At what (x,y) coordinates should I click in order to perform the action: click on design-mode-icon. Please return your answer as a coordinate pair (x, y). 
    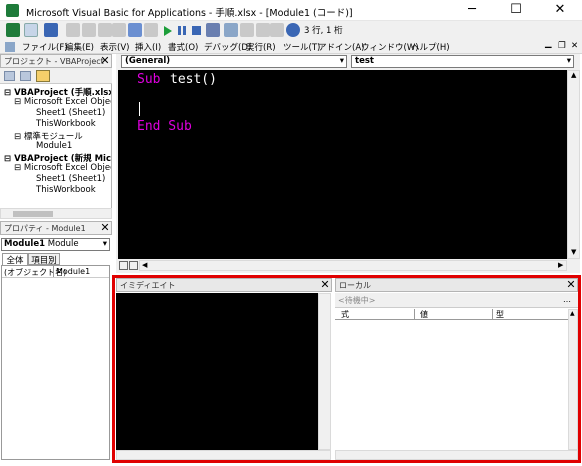
    Looking at the image, I should click on (213, 30).